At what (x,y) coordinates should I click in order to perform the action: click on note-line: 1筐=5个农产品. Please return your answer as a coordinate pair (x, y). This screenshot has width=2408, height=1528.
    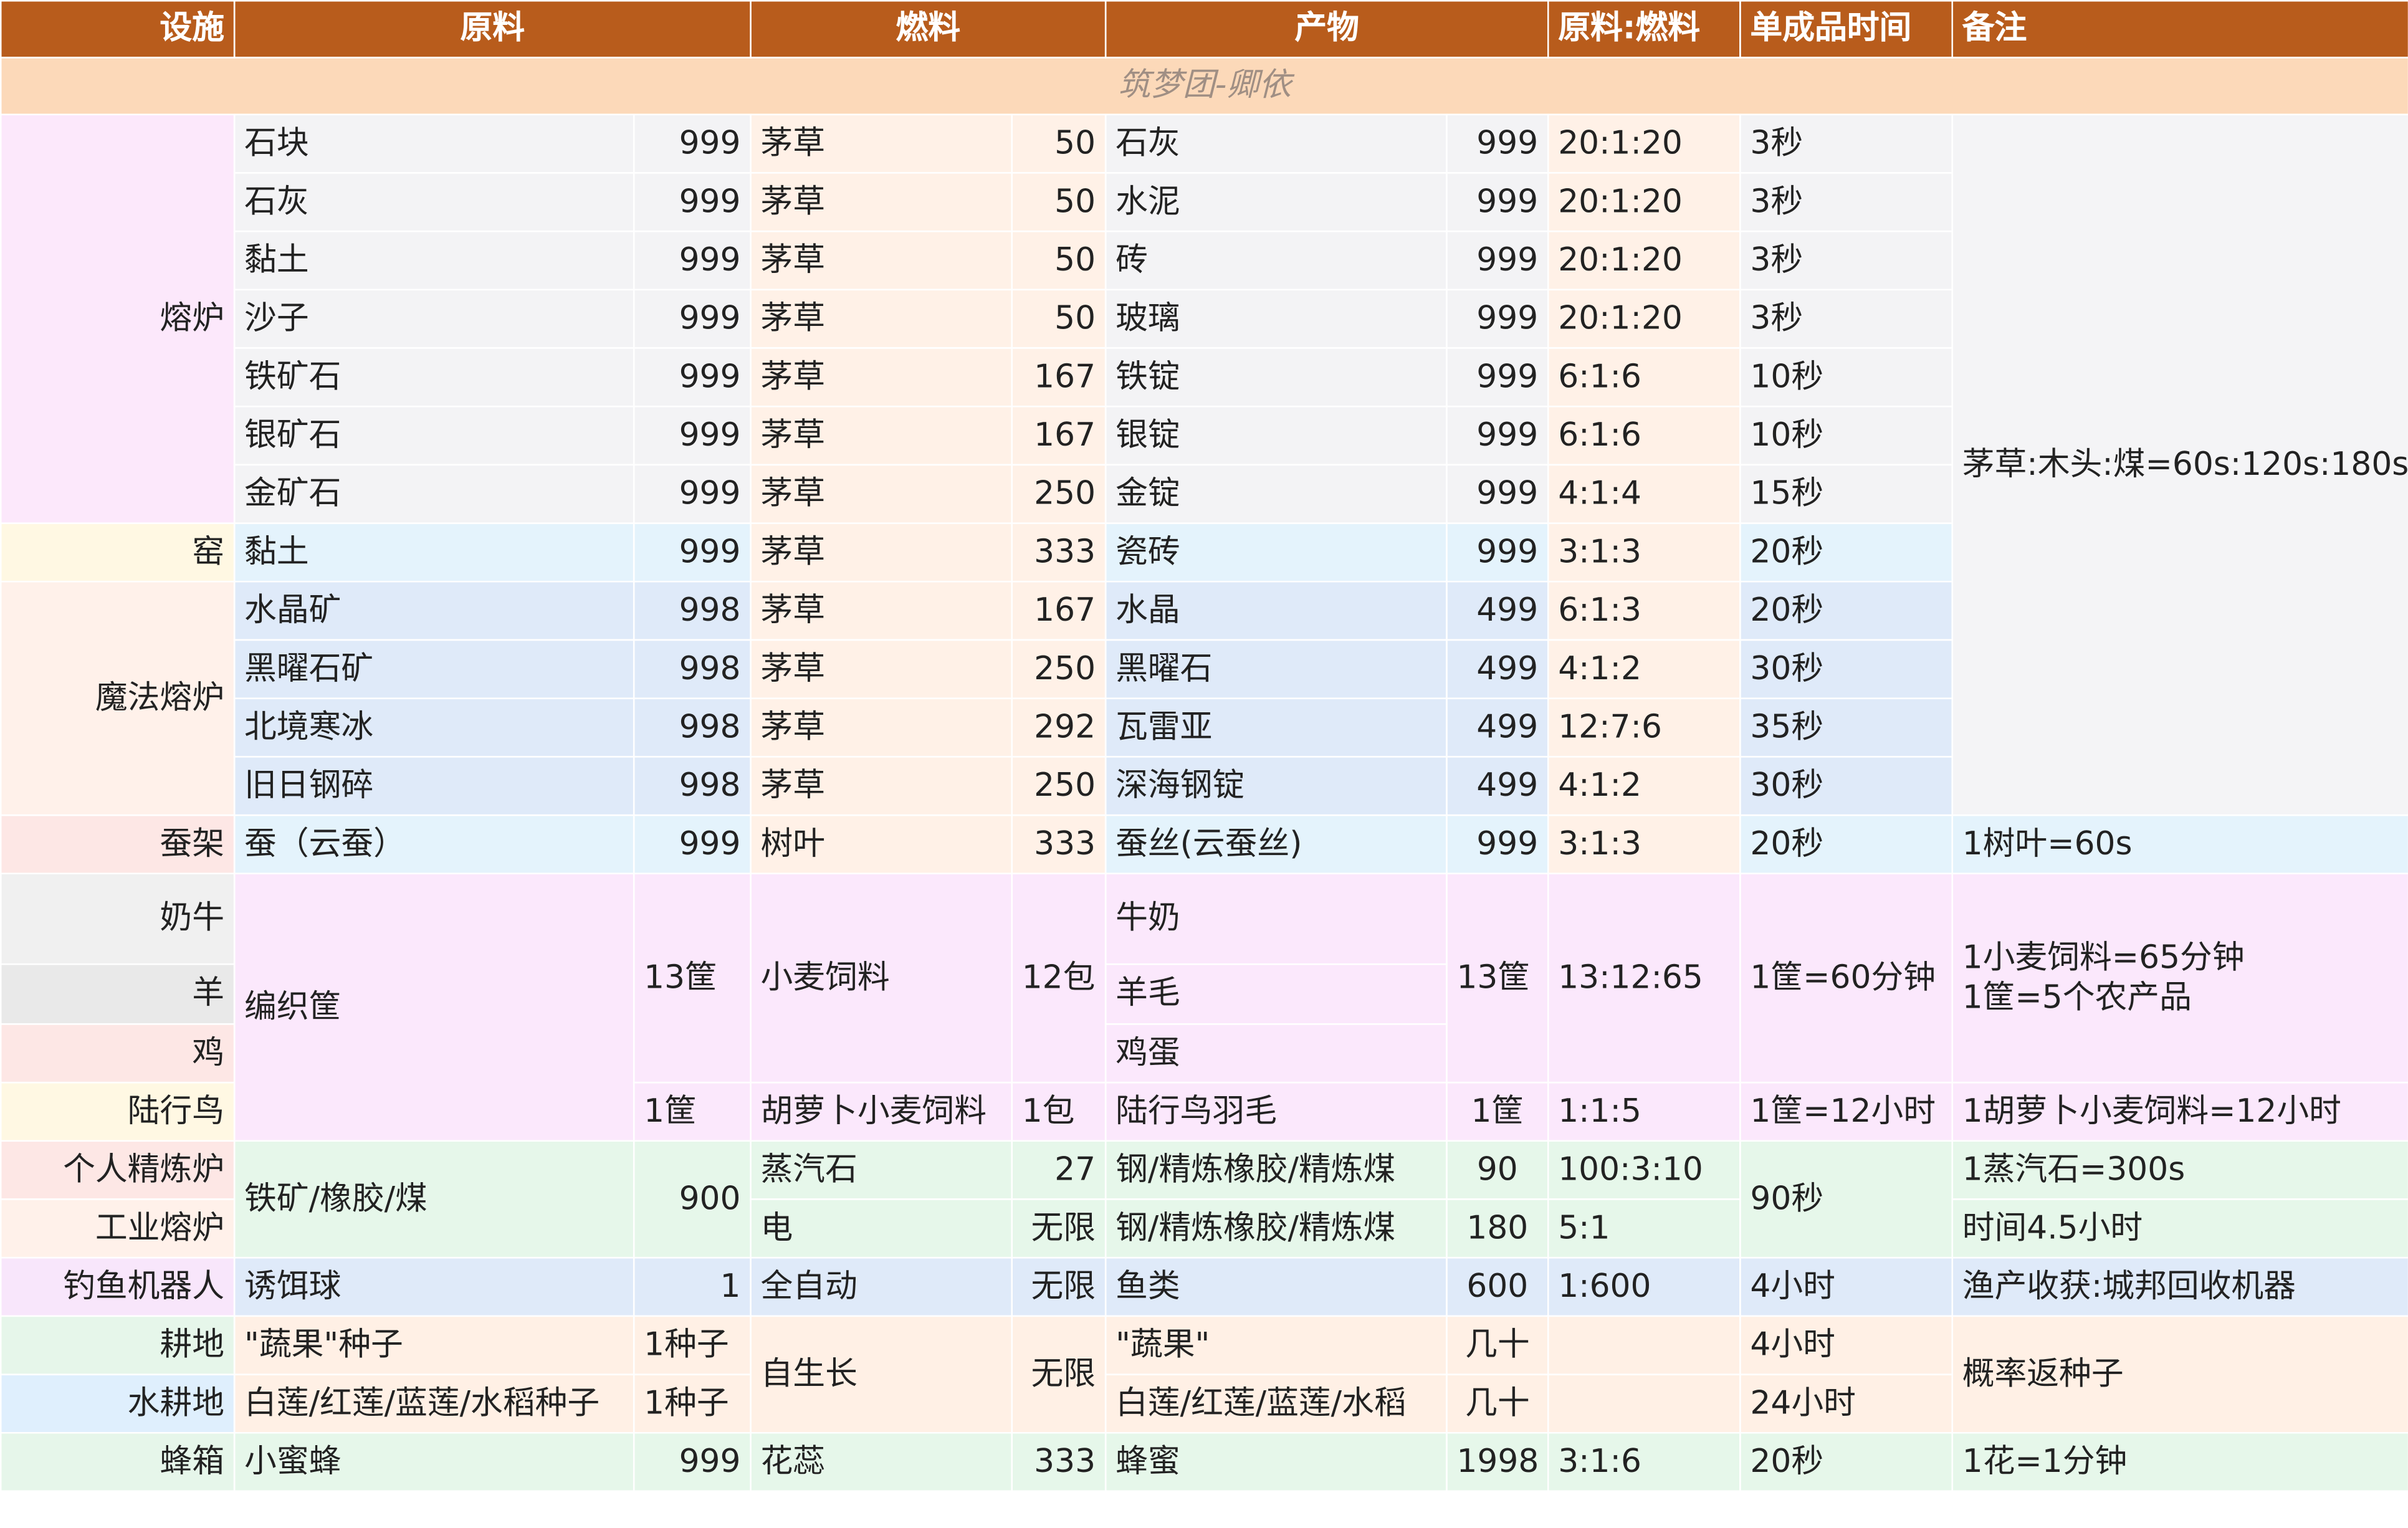
    Looking at the image, I should click on (2077, 996).